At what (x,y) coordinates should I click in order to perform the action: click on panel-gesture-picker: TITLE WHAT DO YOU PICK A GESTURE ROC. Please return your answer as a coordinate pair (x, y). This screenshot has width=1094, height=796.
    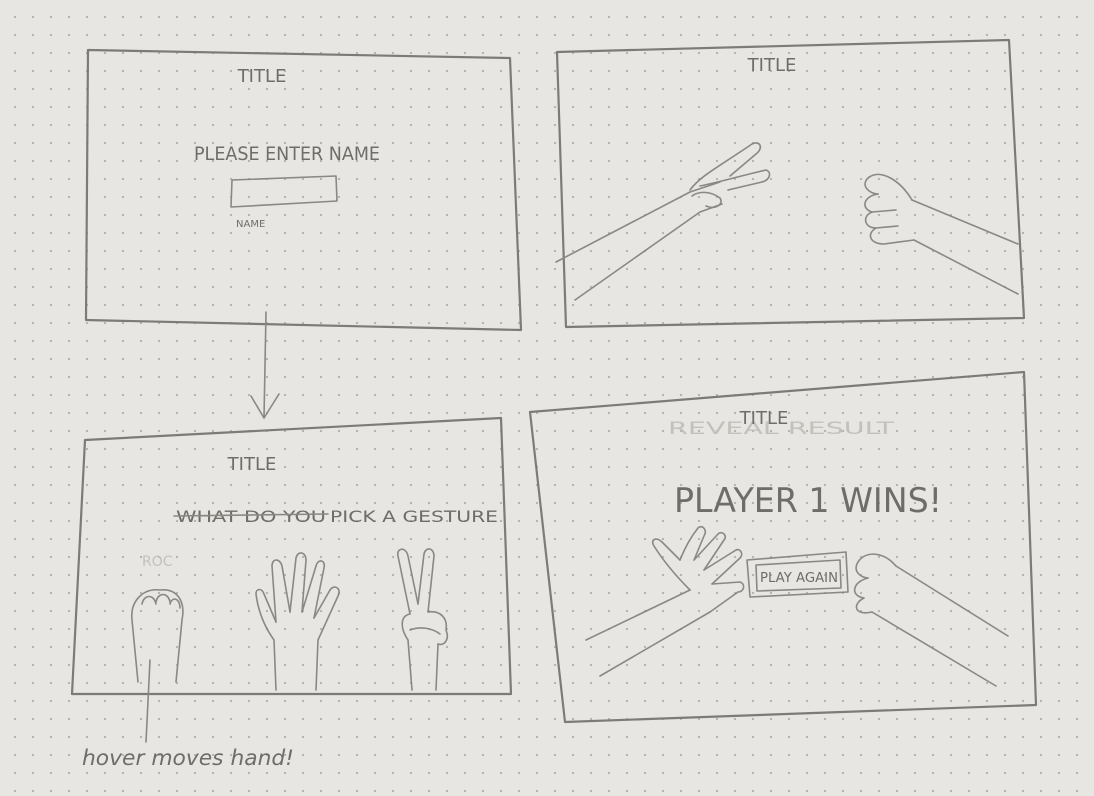
    Looking at the image, I should click on (291, 556).